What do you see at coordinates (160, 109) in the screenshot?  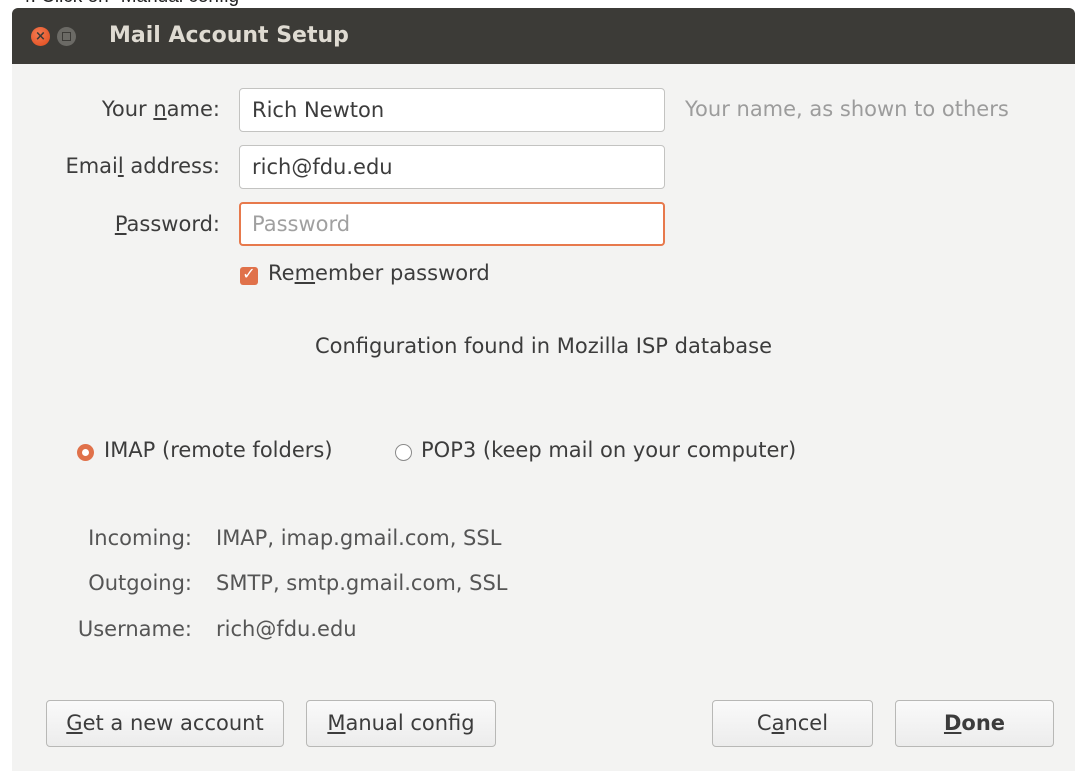 I see `your-name-label: Your name:` at bounding box center [160, 109].